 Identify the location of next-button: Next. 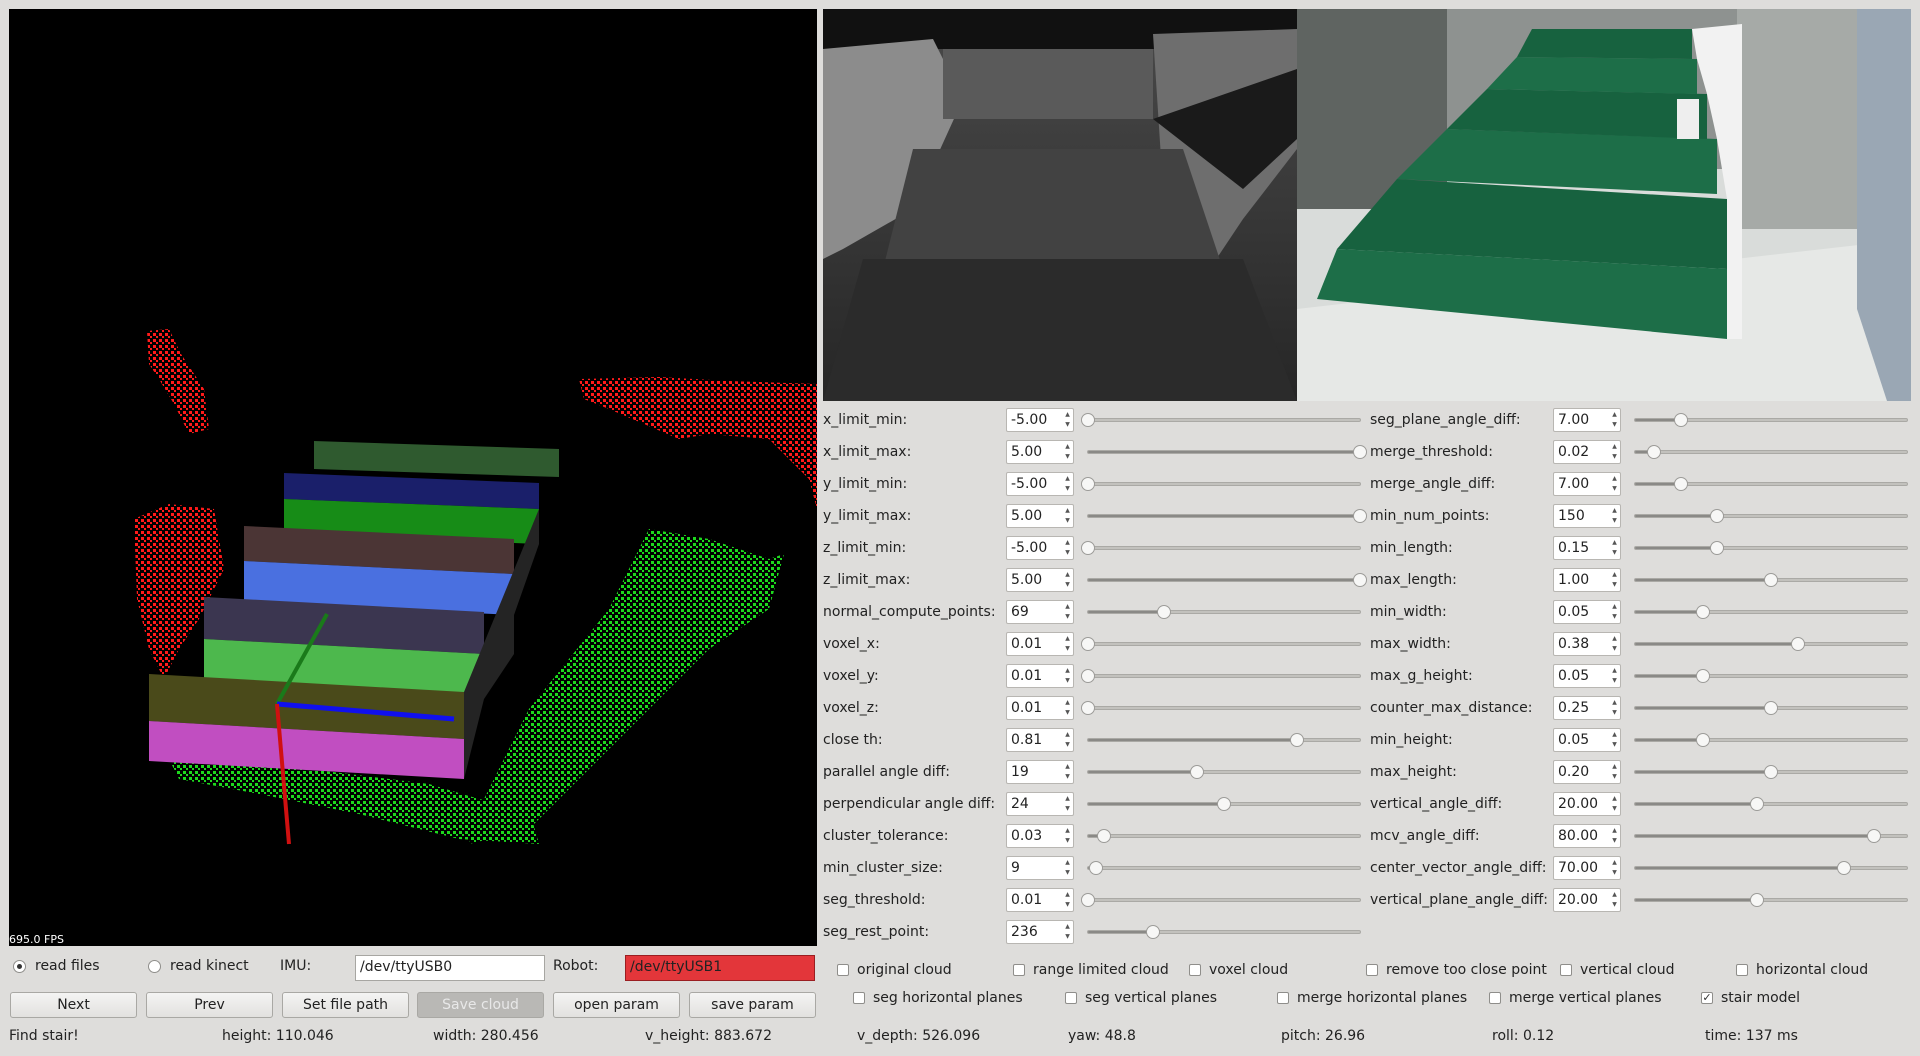
(73, 1005).